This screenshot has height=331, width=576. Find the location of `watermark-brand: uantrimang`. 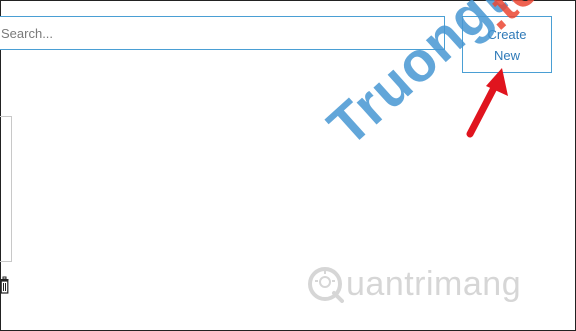

watermark-brand: uantrimang is located at coordinates (413, 284).